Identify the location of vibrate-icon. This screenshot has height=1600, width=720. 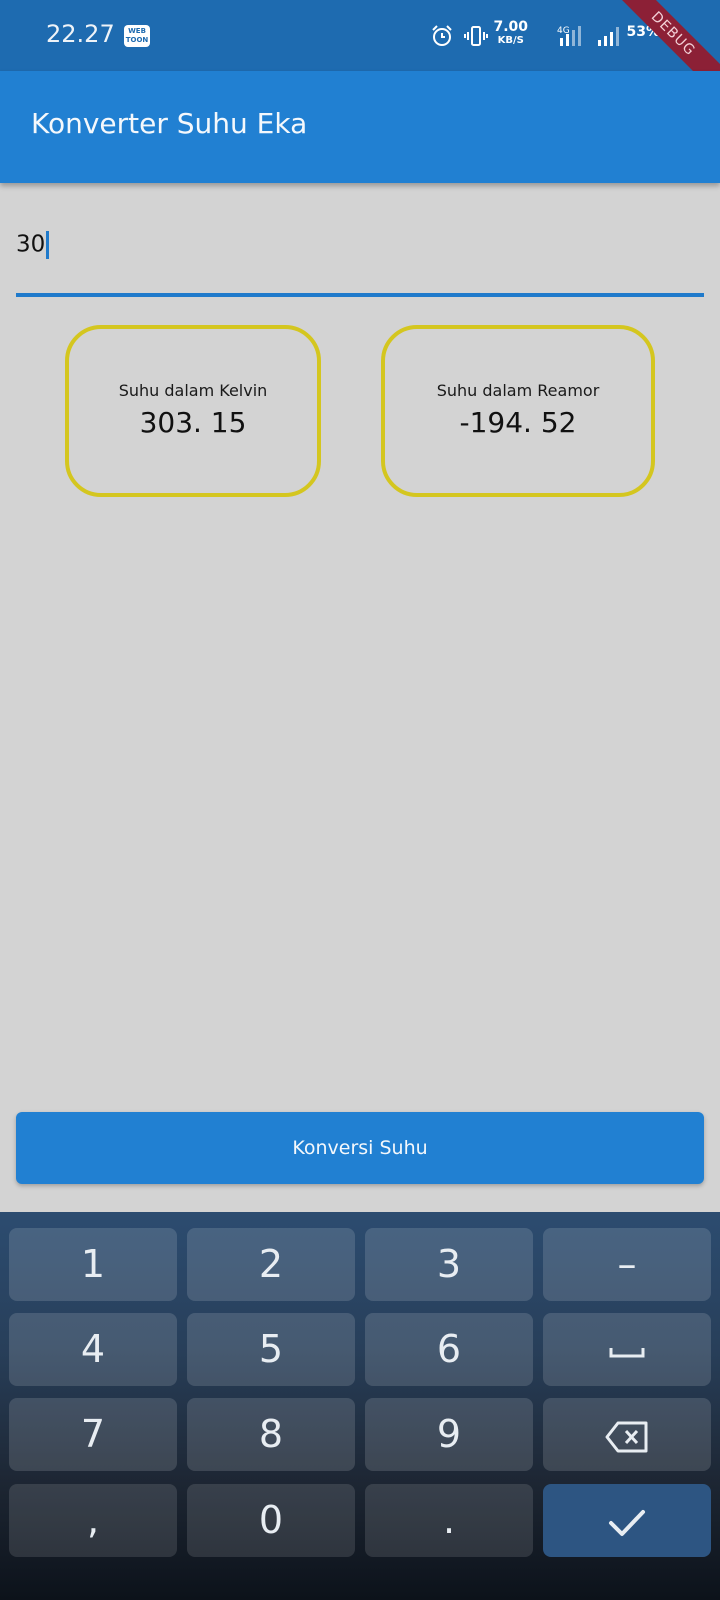
(476, 36).